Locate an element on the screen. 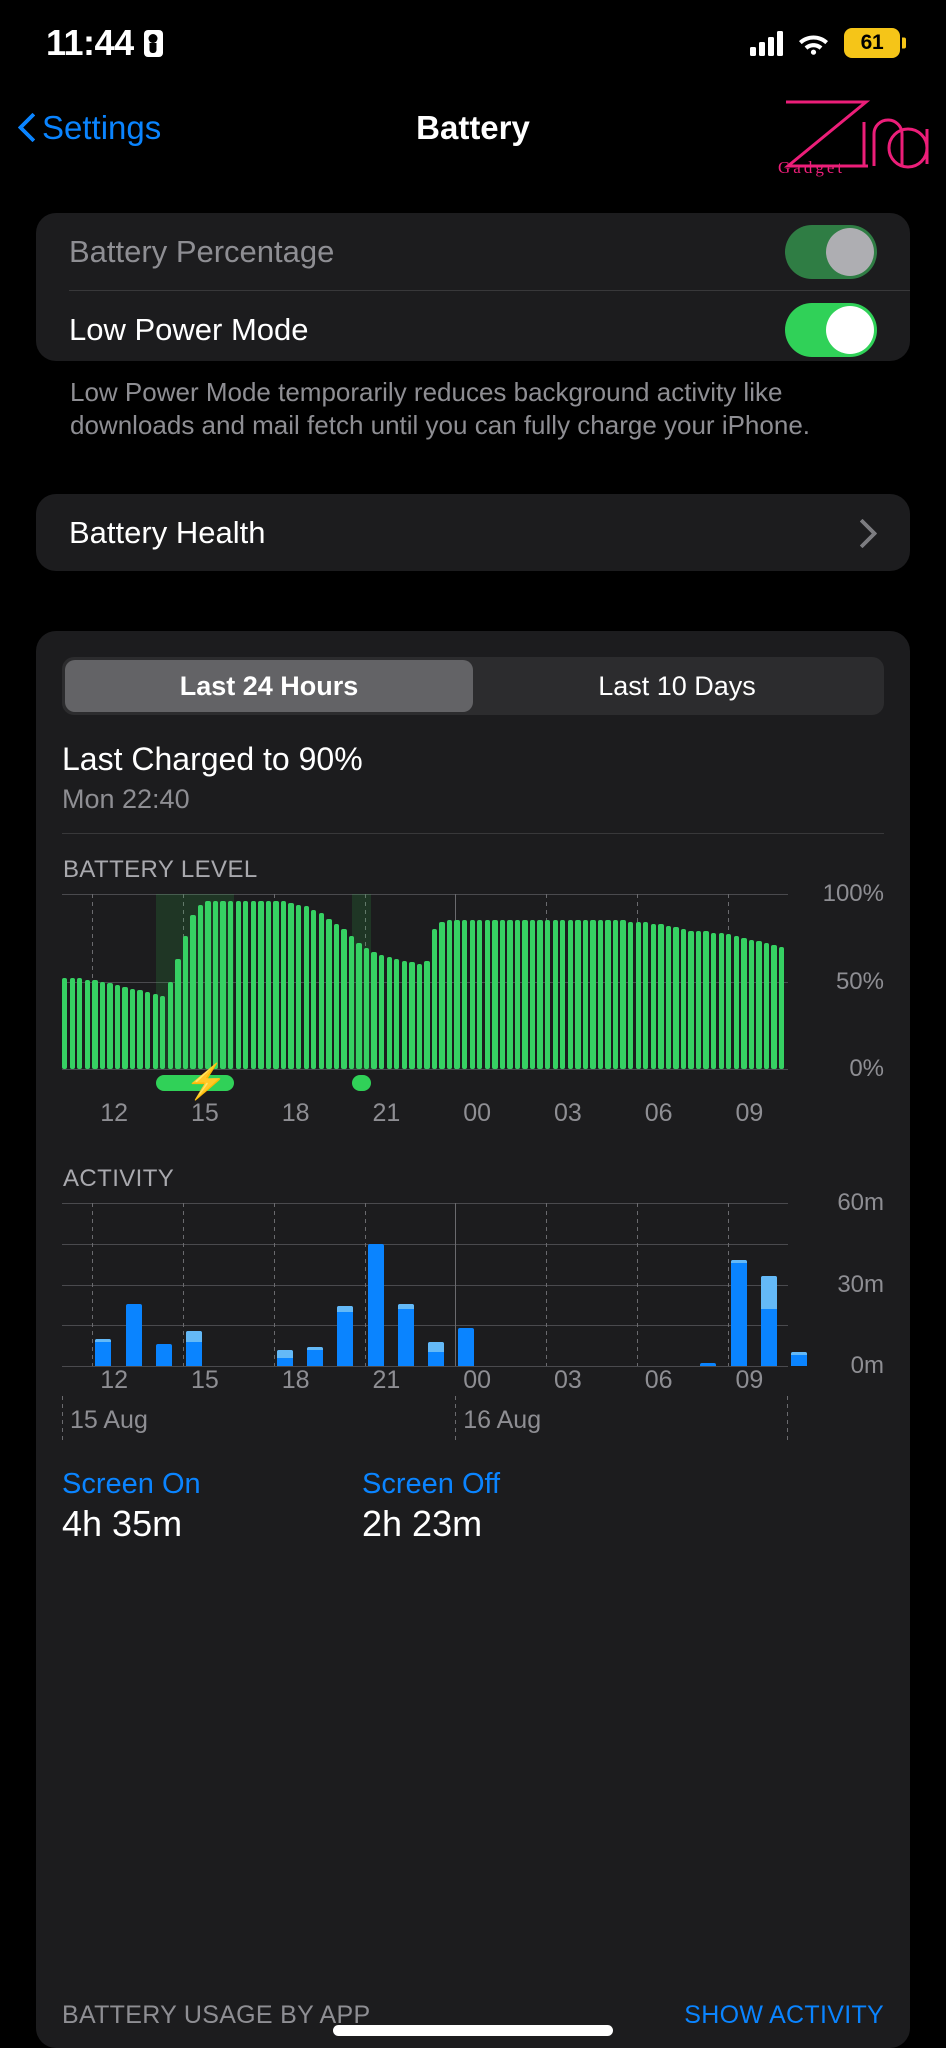  battery-percentage-label: Battery Percentage is located at coordinates (202, 251).